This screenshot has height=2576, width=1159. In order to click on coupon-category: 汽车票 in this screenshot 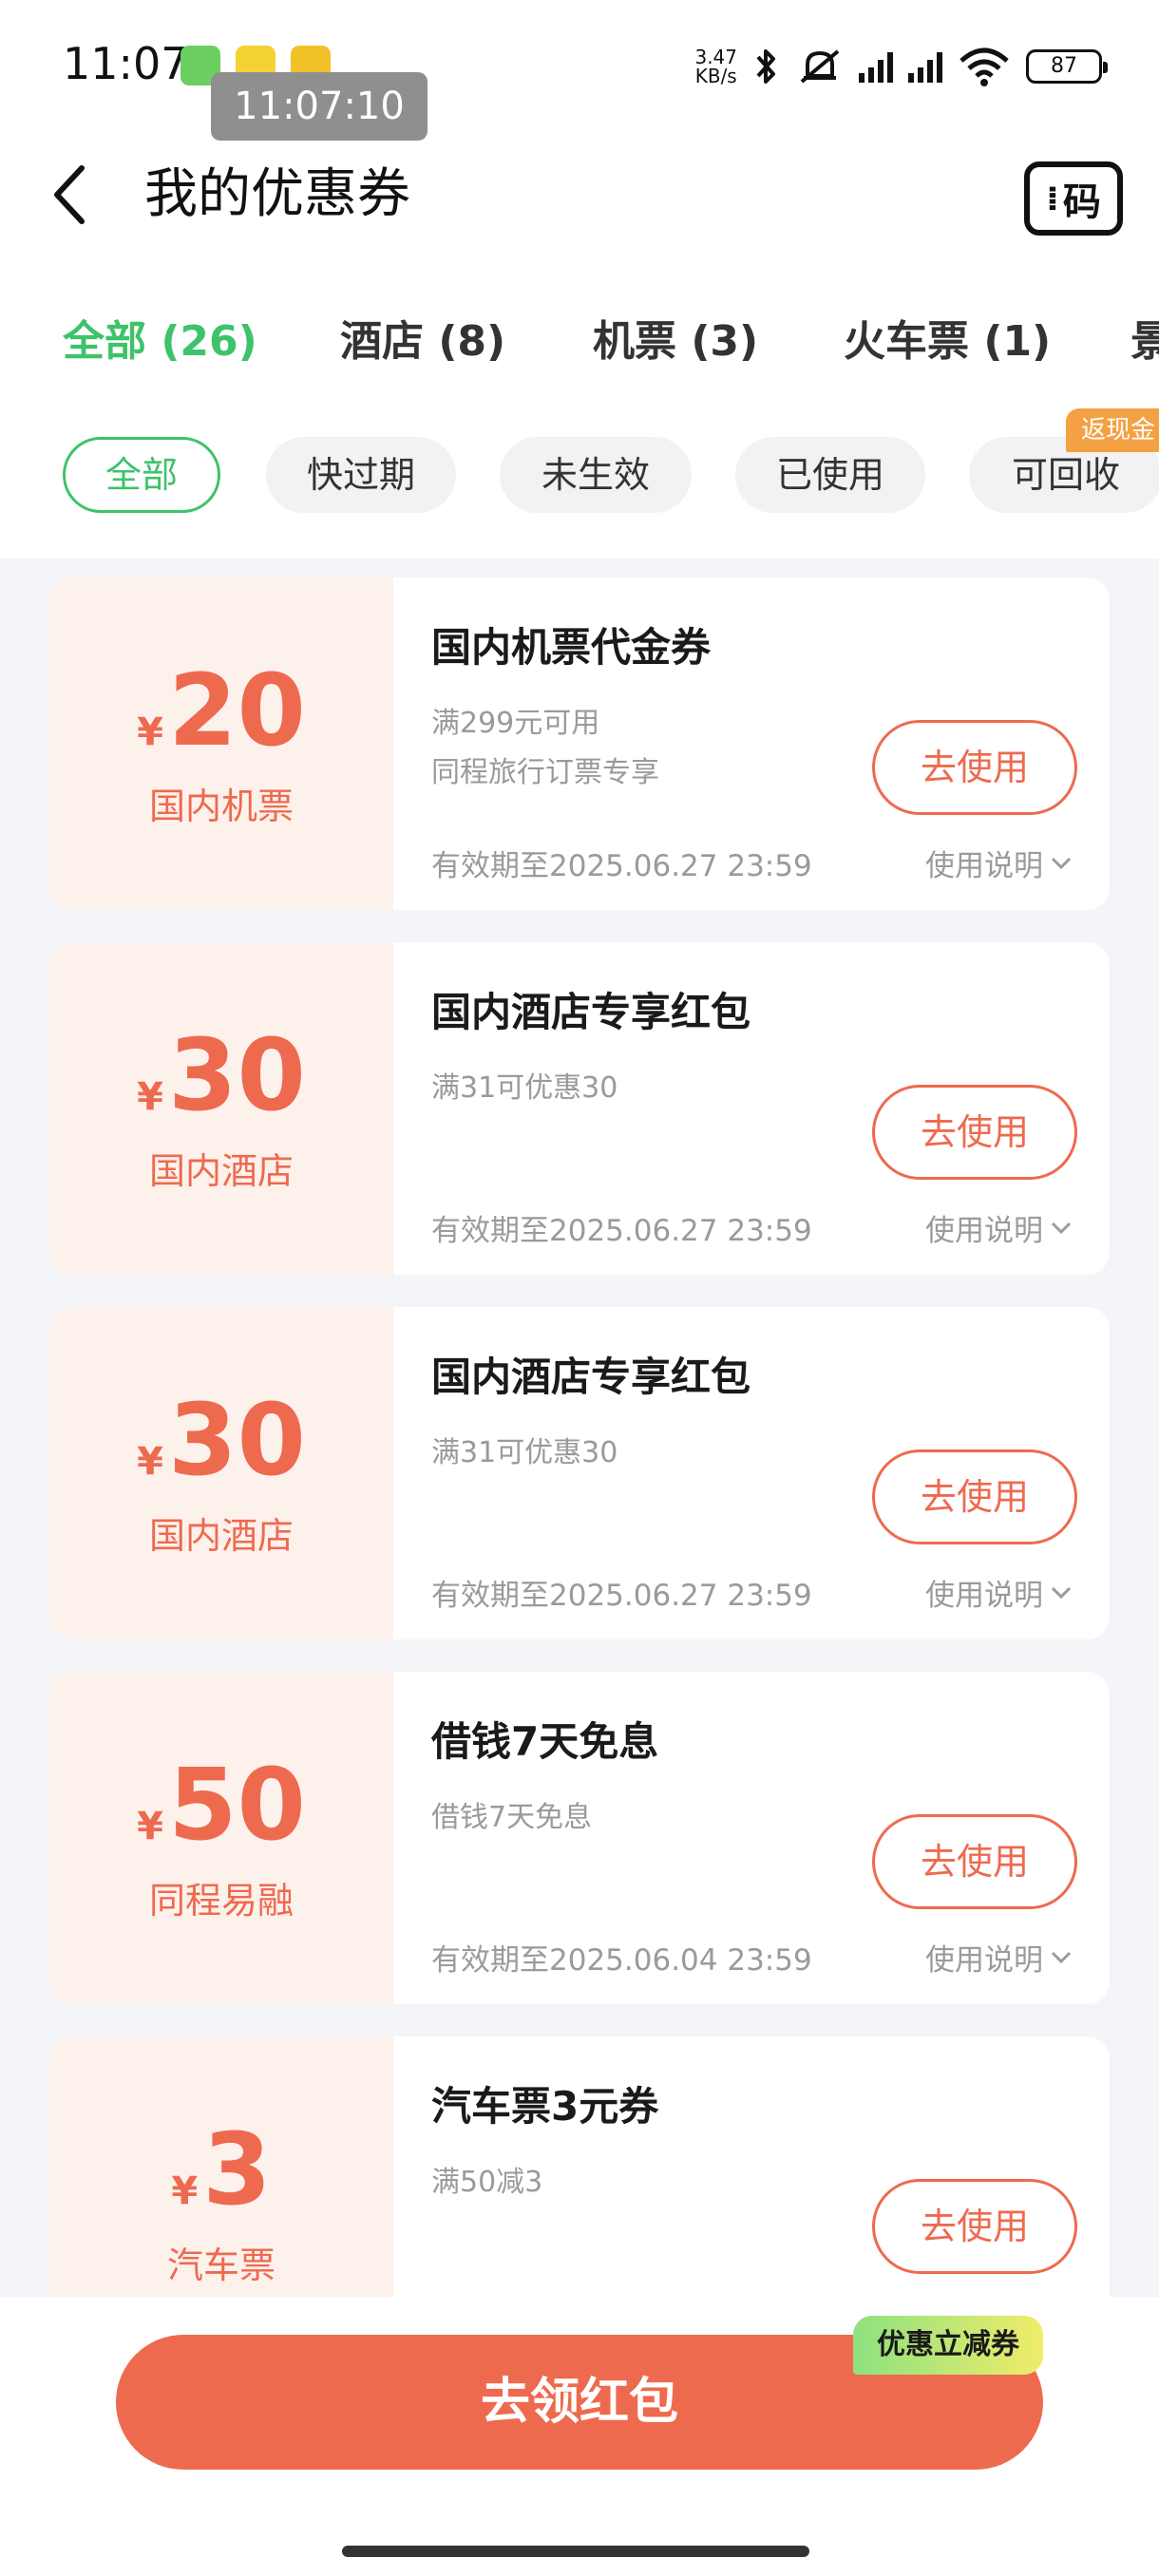, I will do `click(221, 2265)`.